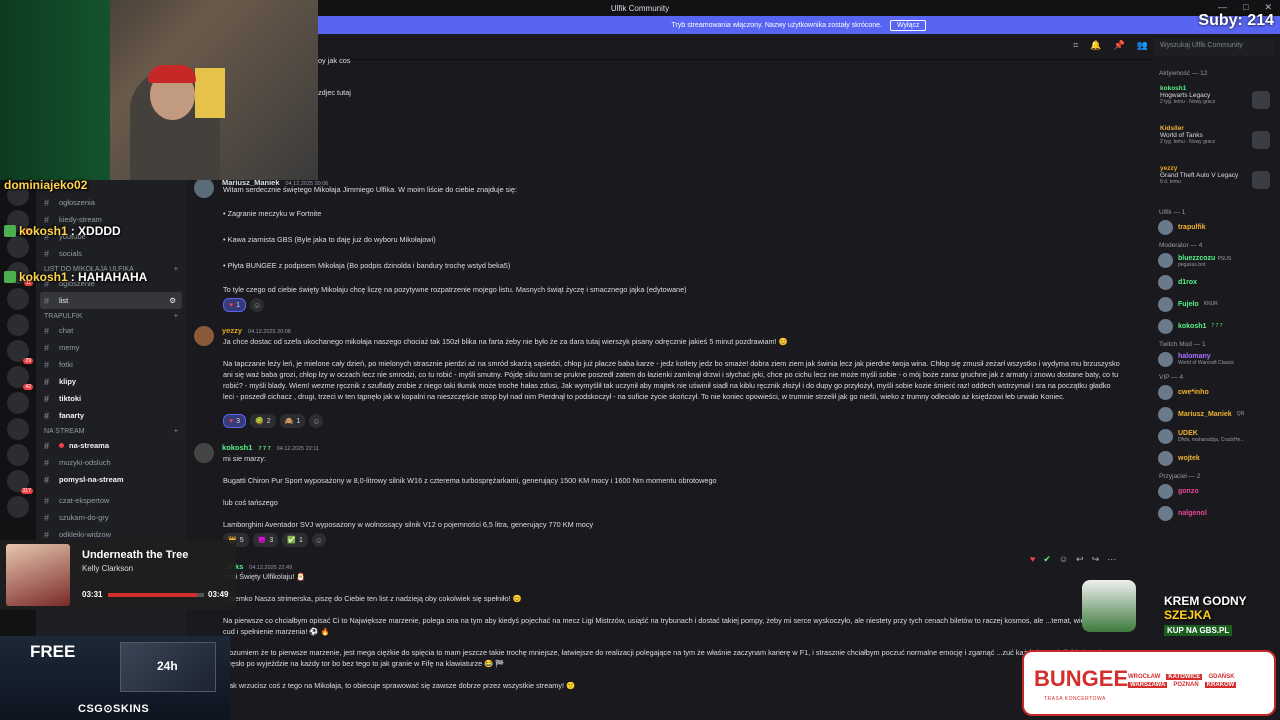 The image size is (1280, 720). Describe the element at coordinates (1261, 100) in the screenshot. I see `hogwarts-legacy-icon` at that location.